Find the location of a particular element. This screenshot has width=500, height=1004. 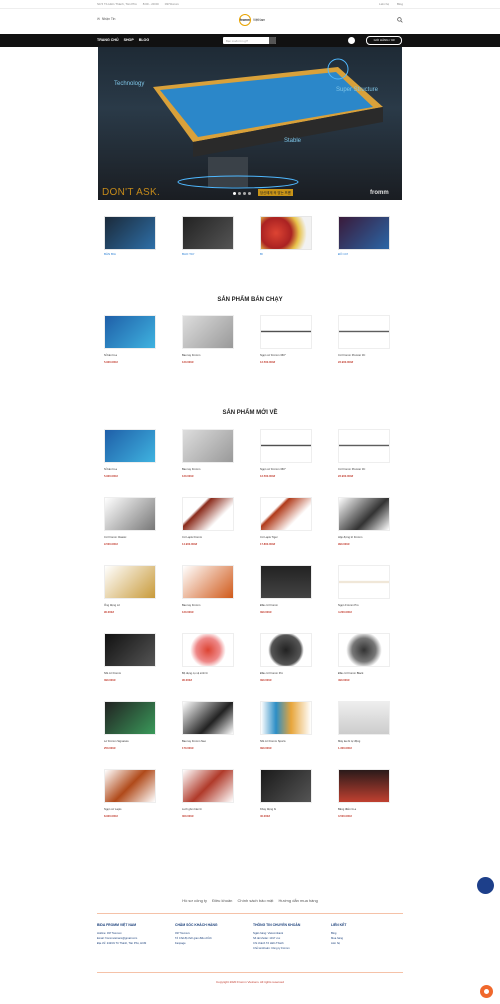

nav-home: TRANG CHỦ is located at coordinates (108, 40).